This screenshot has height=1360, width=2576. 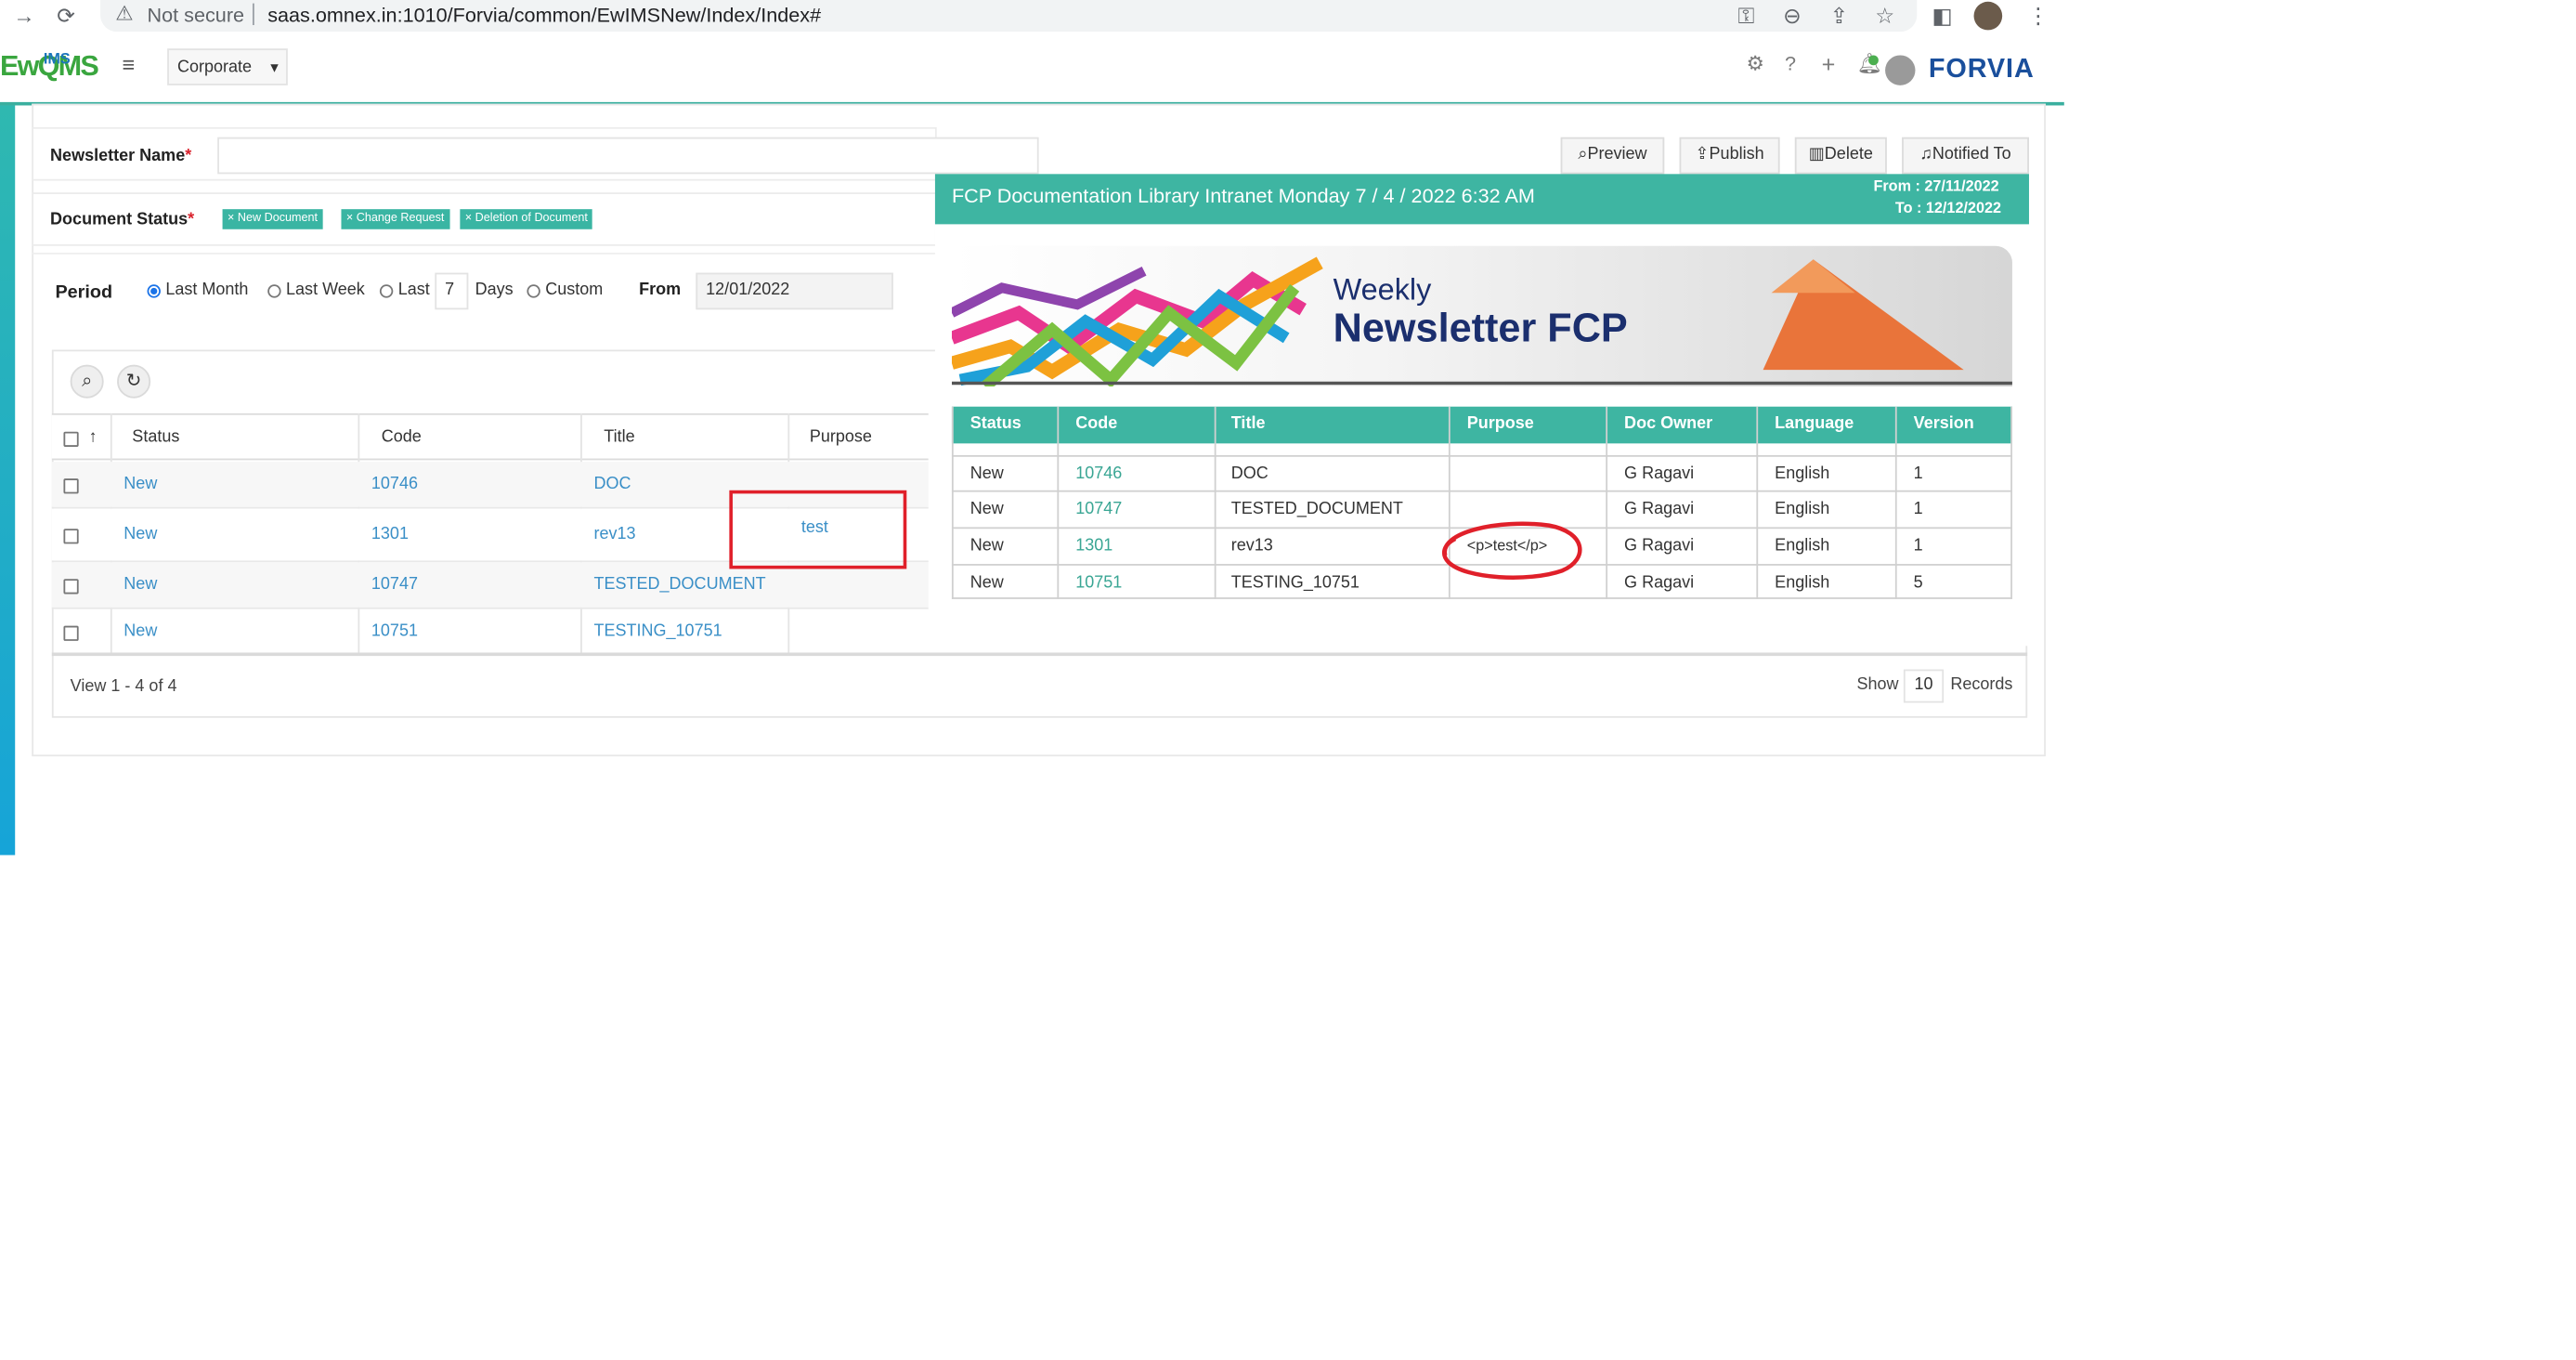 What do you see at coordinates (679, 585) in the screenshot?
I see `row-title: TESTED_DOCUMENT` at bounding box center [679, 585].